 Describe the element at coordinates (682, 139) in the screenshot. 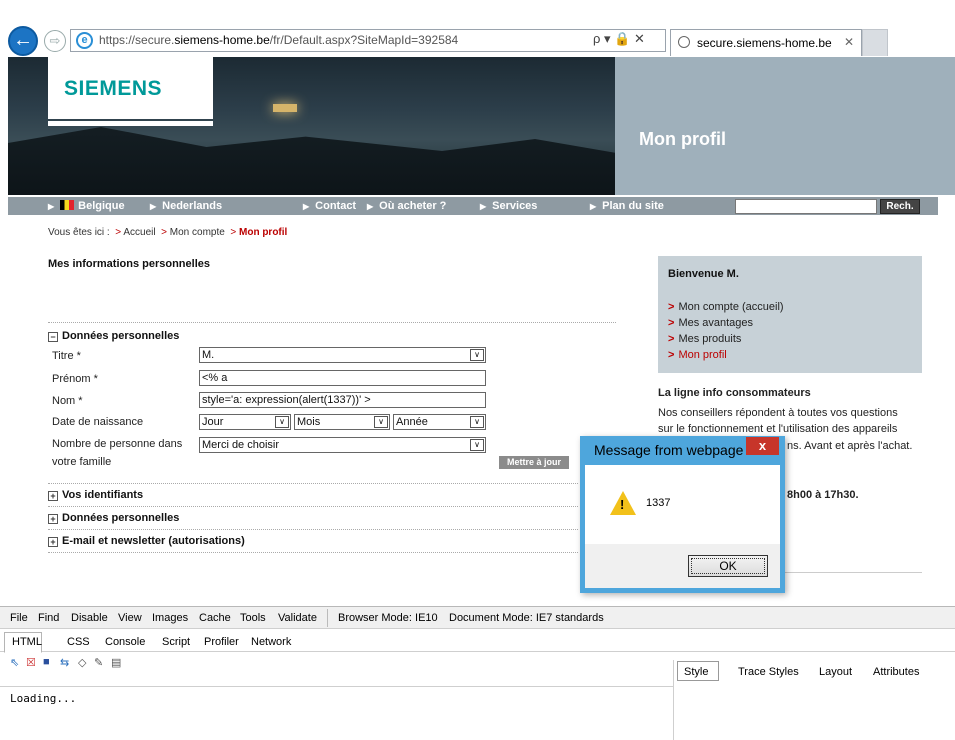

I see `page-title: Mon profil` at that location.